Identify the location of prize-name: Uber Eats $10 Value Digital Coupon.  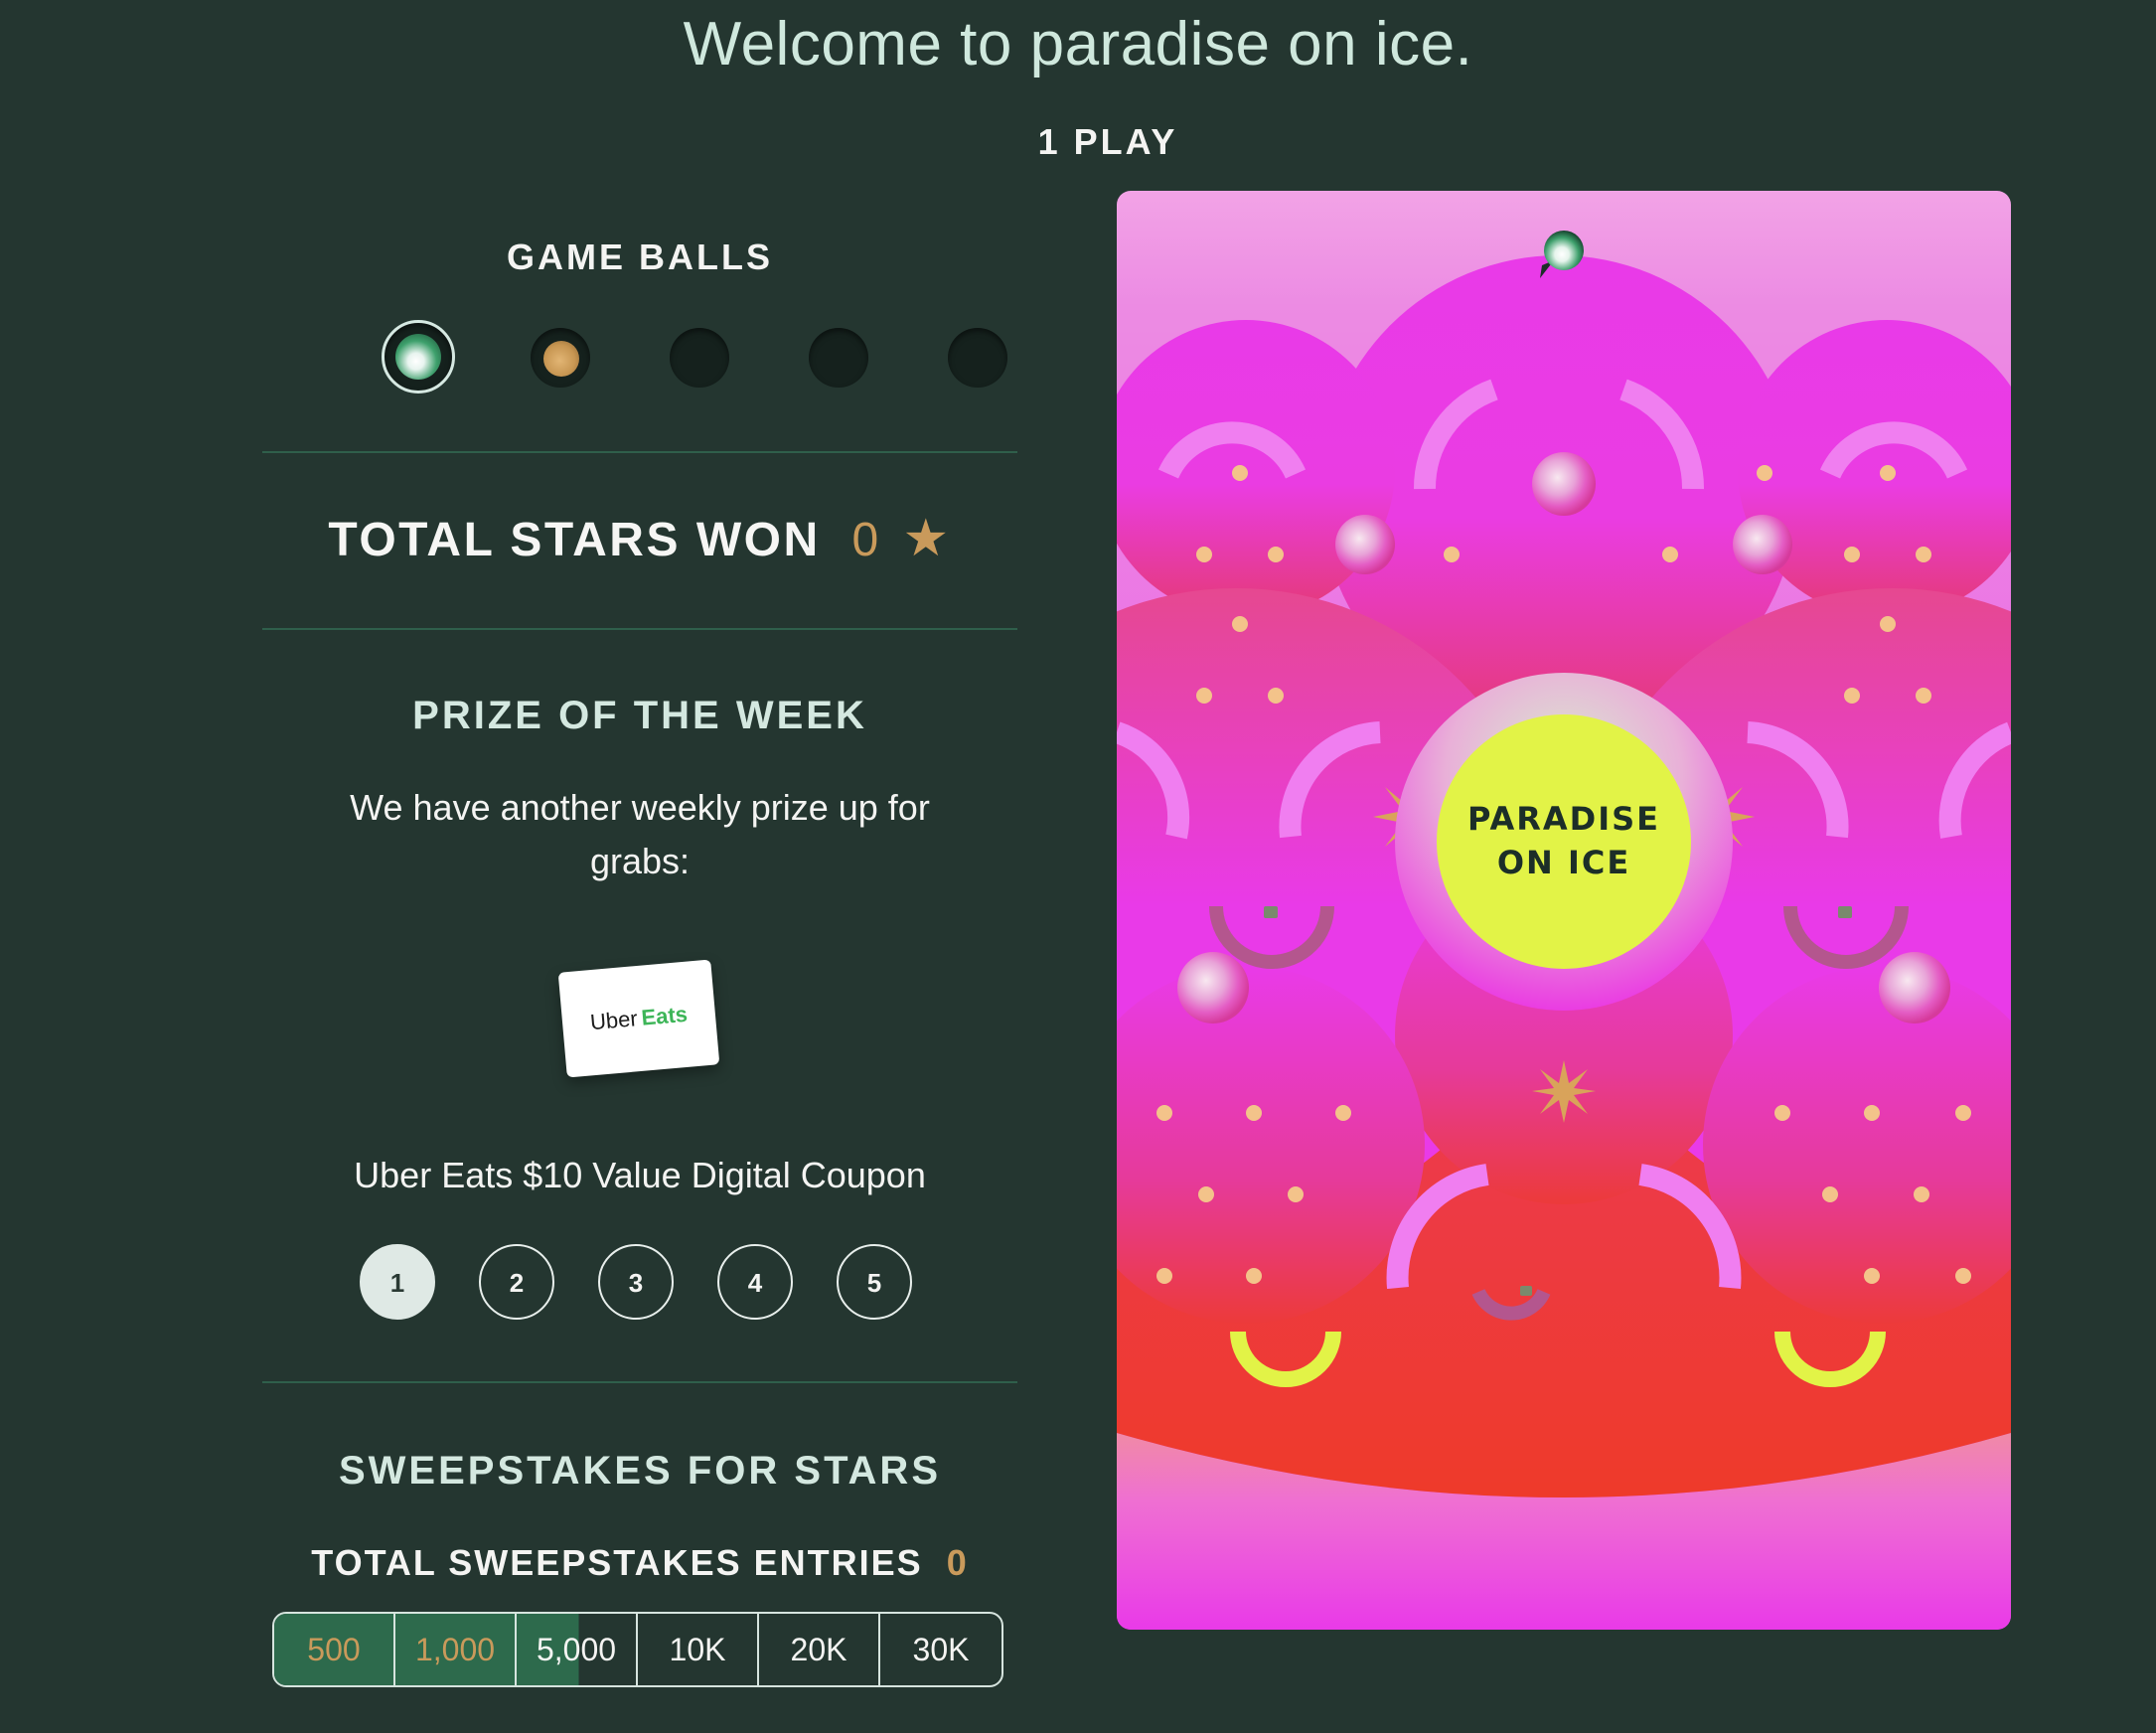
(640, 1175).